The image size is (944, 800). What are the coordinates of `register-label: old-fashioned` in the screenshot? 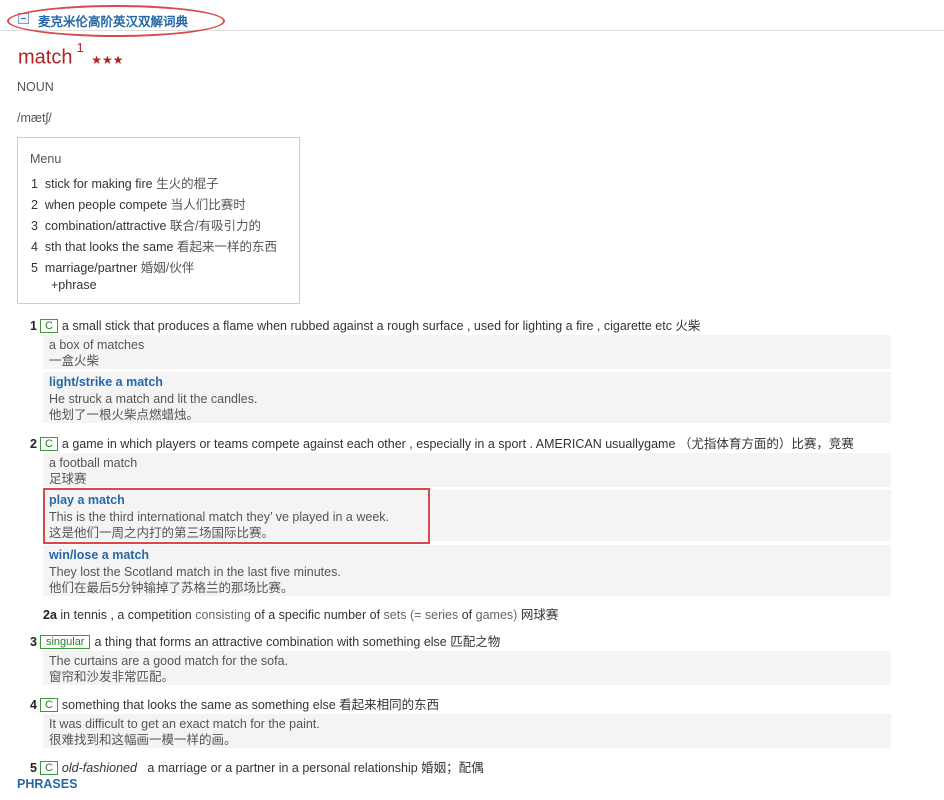 It's located at (99, 768).